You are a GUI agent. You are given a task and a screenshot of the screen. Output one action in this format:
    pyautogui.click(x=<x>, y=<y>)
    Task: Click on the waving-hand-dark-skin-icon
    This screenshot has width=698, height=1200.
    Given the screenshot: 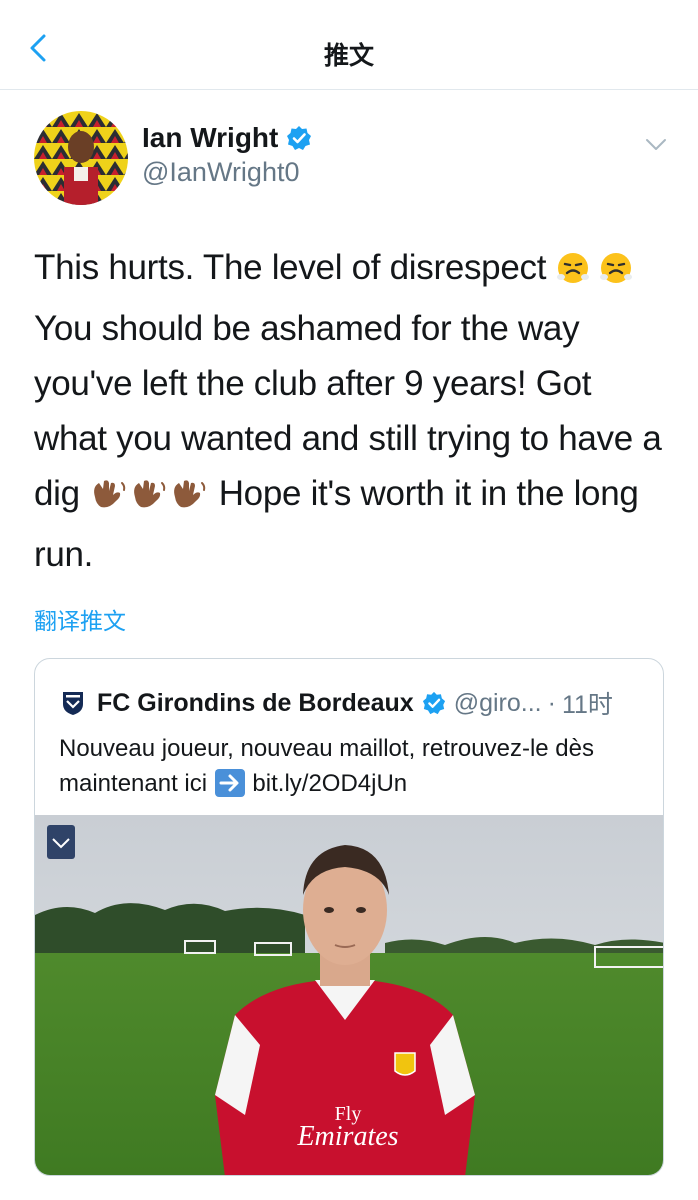 What is the action you would take?
    pyautogui.click(x=149, y=499)
    